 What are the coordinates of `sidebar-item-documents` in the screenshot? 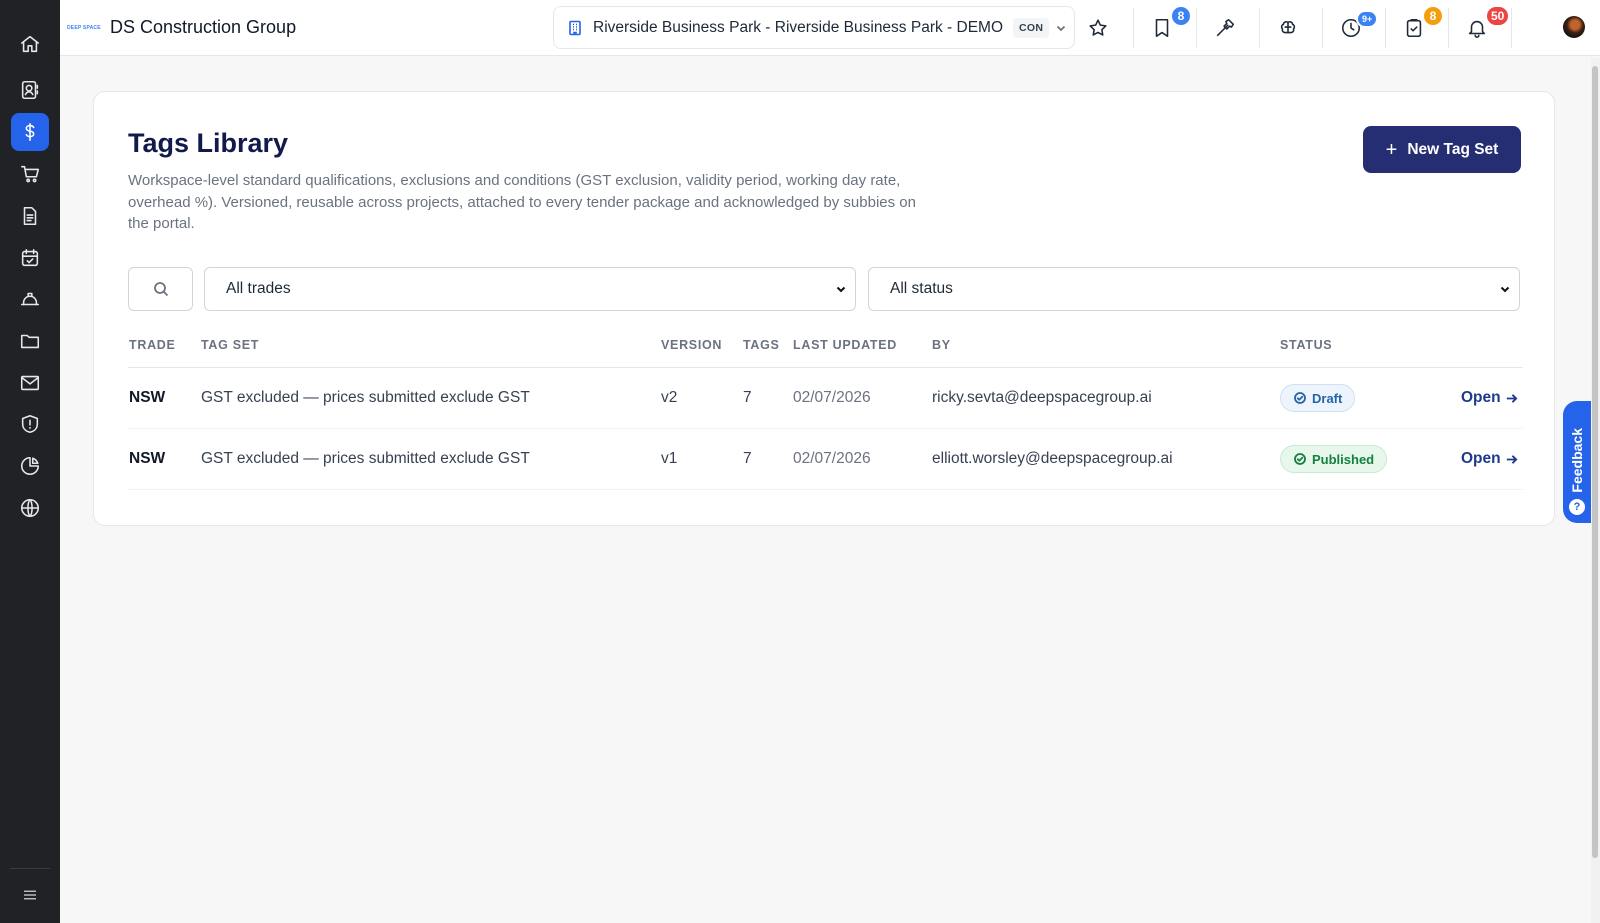 It's located at (30, 216).